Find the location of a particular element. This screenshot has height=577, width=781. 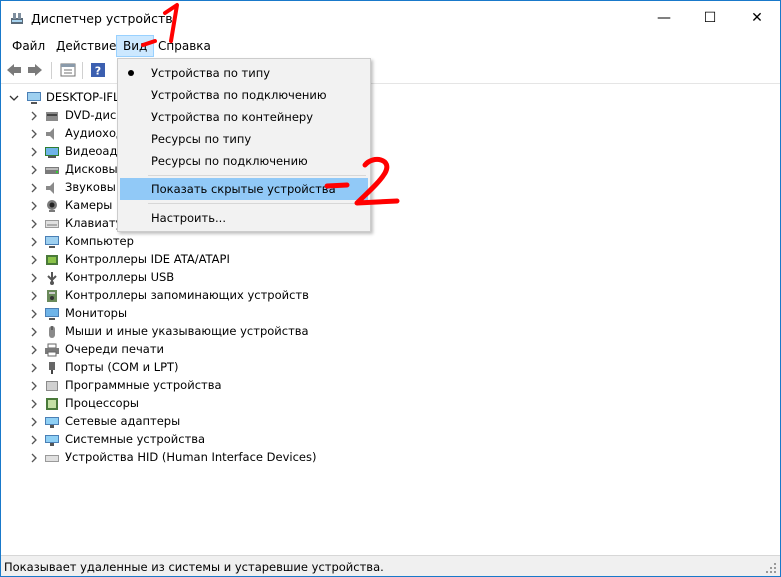

menu-view: Вид is located at coordinates (135, 46).